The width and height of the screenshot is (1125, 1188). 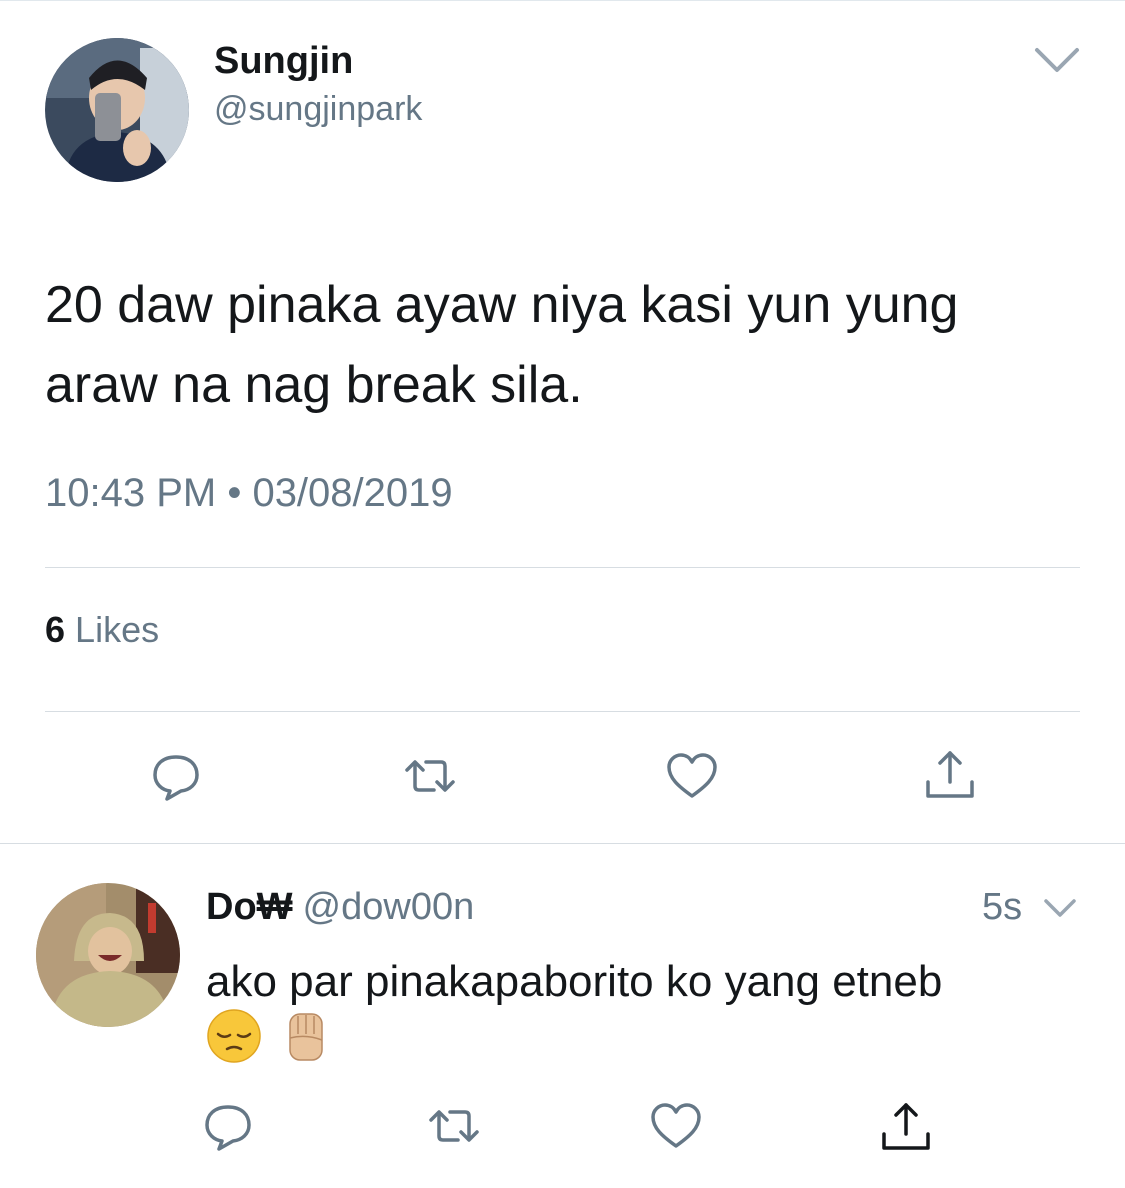 I want to click on likes-count: 6, so click(x=55, y=629).